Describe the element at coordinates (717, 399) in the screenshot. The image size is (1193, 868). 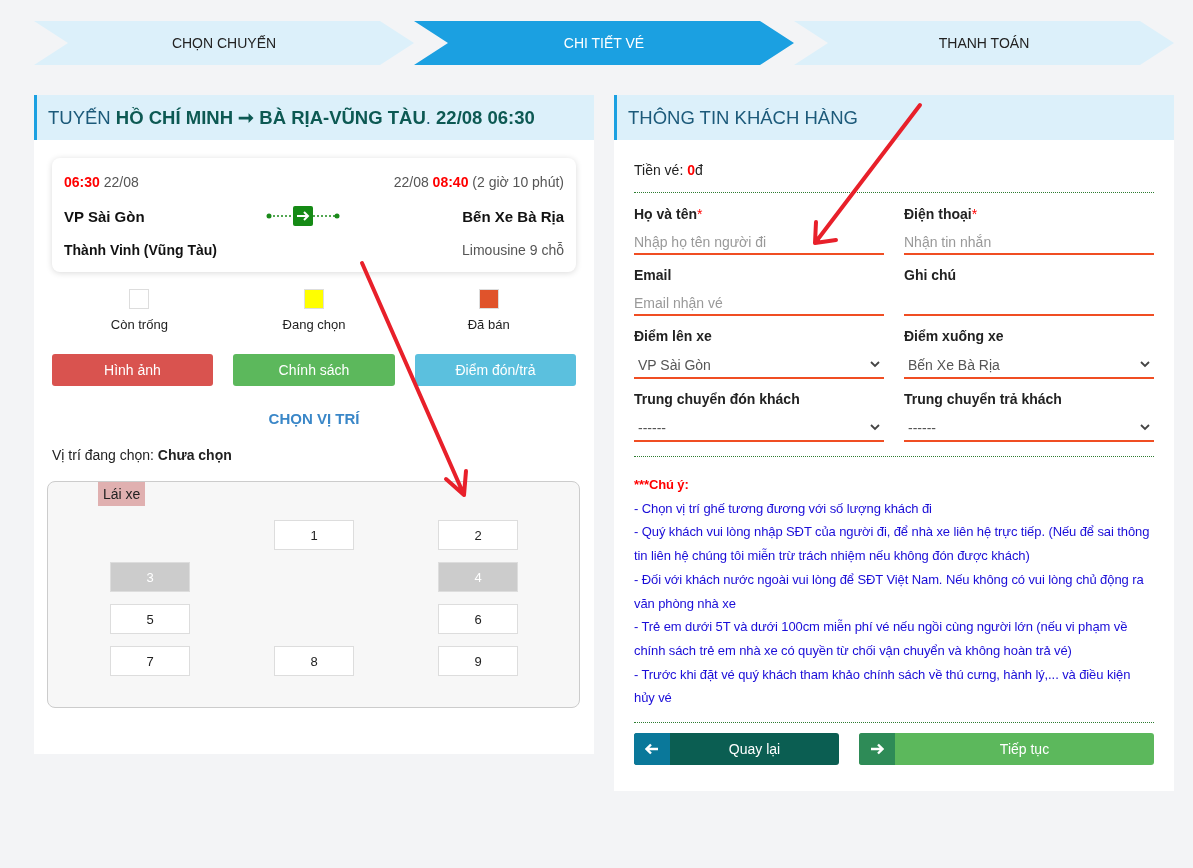
I see `field-label: Trung chuyển đón khách` at that location.